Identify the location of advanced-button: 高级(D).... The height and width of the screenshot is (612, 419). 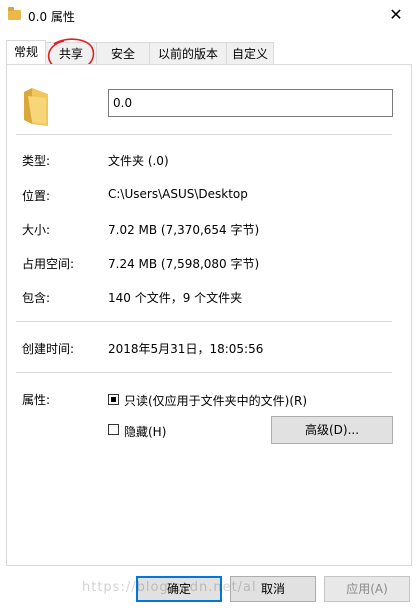
(332, 430).